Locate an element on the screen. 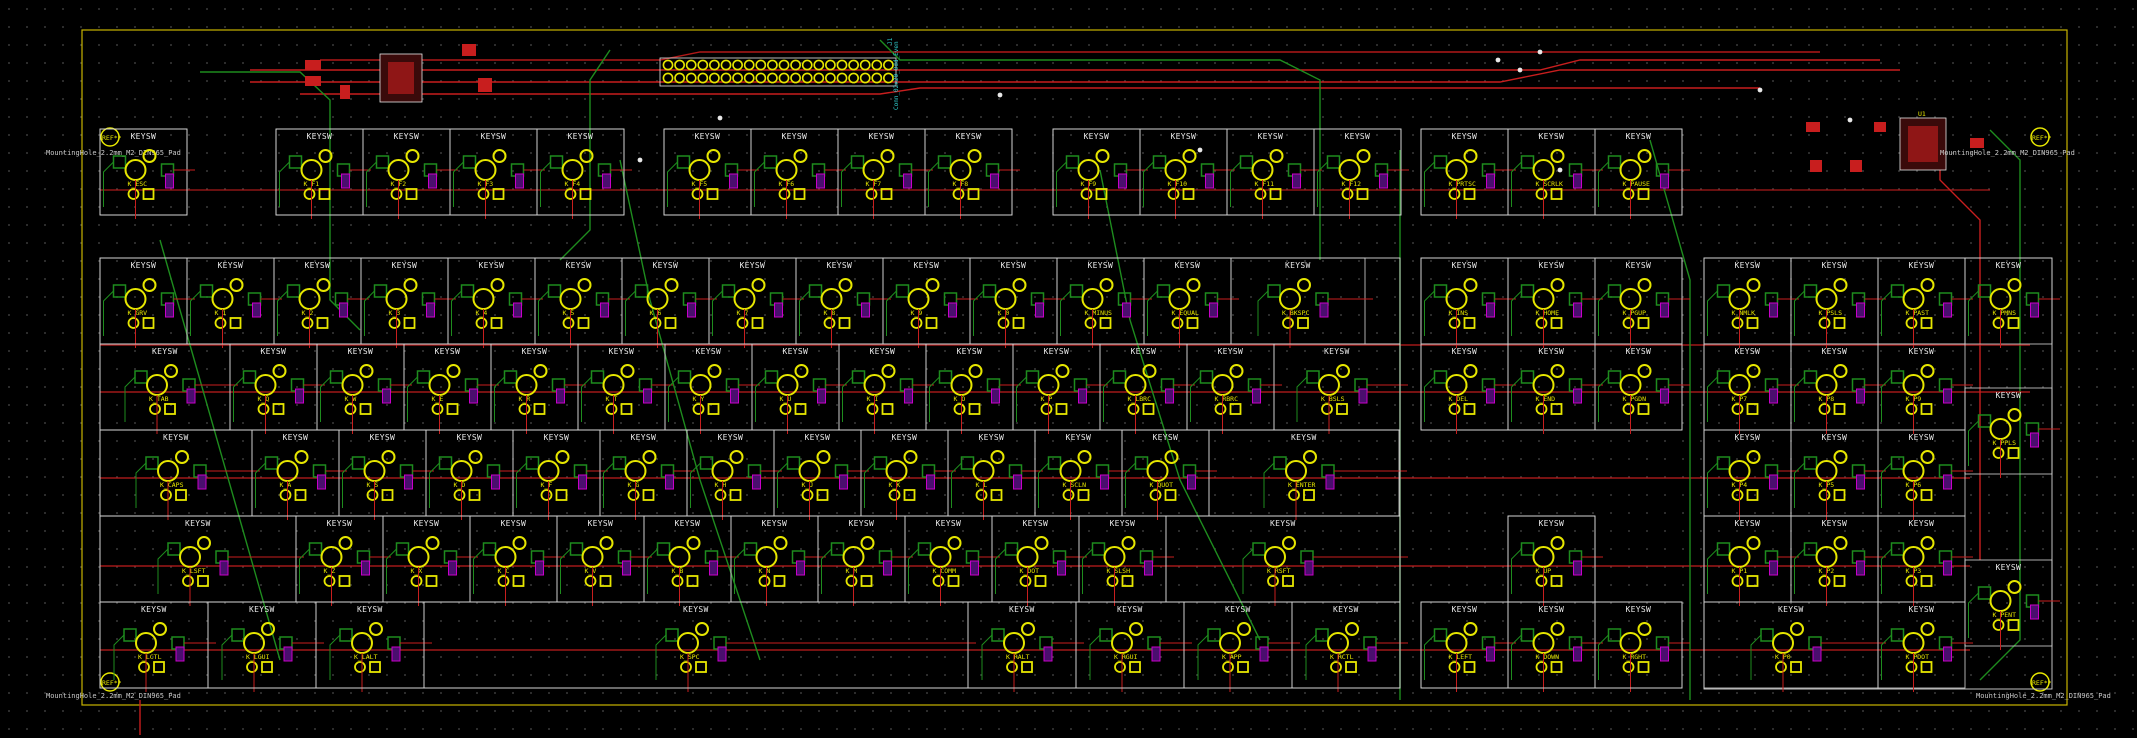 This screenshot has height=738, width=2137. key-switch-footprint: KEYSW K_W is located at coordinates (364, 388).